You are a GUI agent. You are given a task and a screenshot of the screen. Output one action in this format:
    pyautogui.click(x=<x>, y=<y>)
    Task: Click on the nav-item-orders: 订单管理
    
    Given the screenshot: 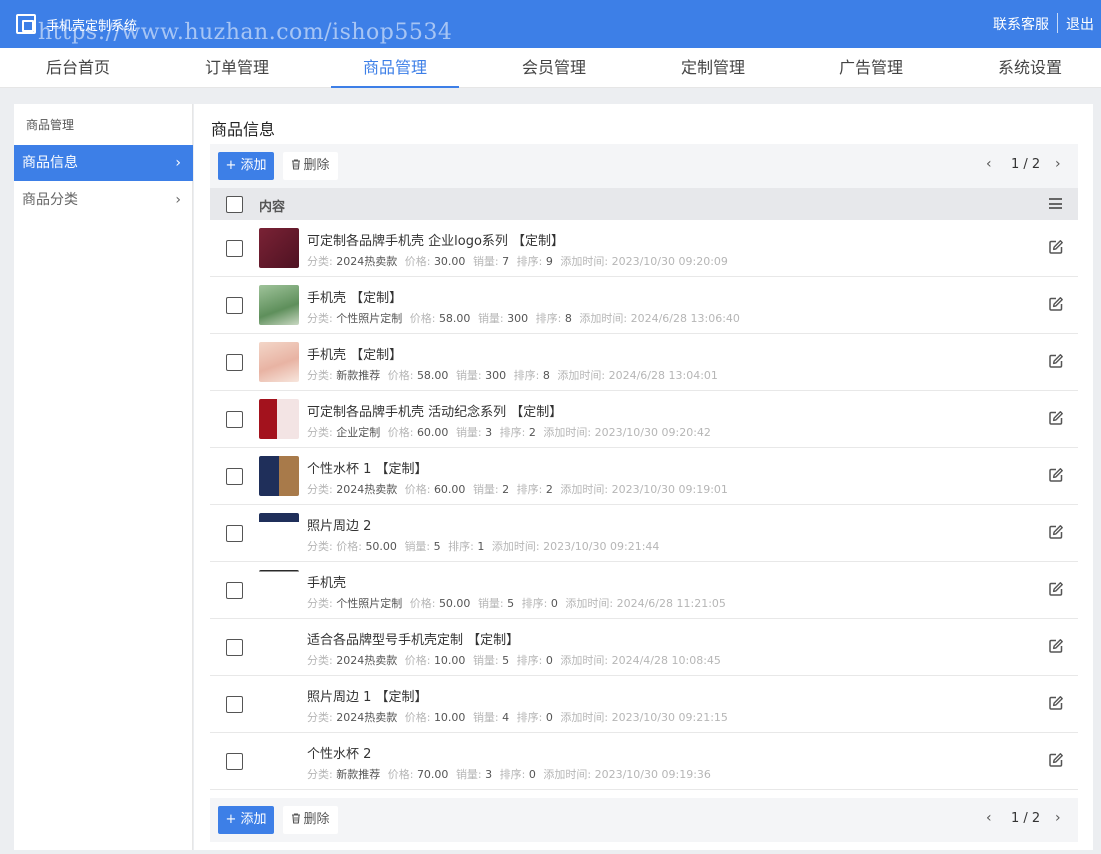 What is the action you would take?
    pyautogui.click(x=237, y=68)
    